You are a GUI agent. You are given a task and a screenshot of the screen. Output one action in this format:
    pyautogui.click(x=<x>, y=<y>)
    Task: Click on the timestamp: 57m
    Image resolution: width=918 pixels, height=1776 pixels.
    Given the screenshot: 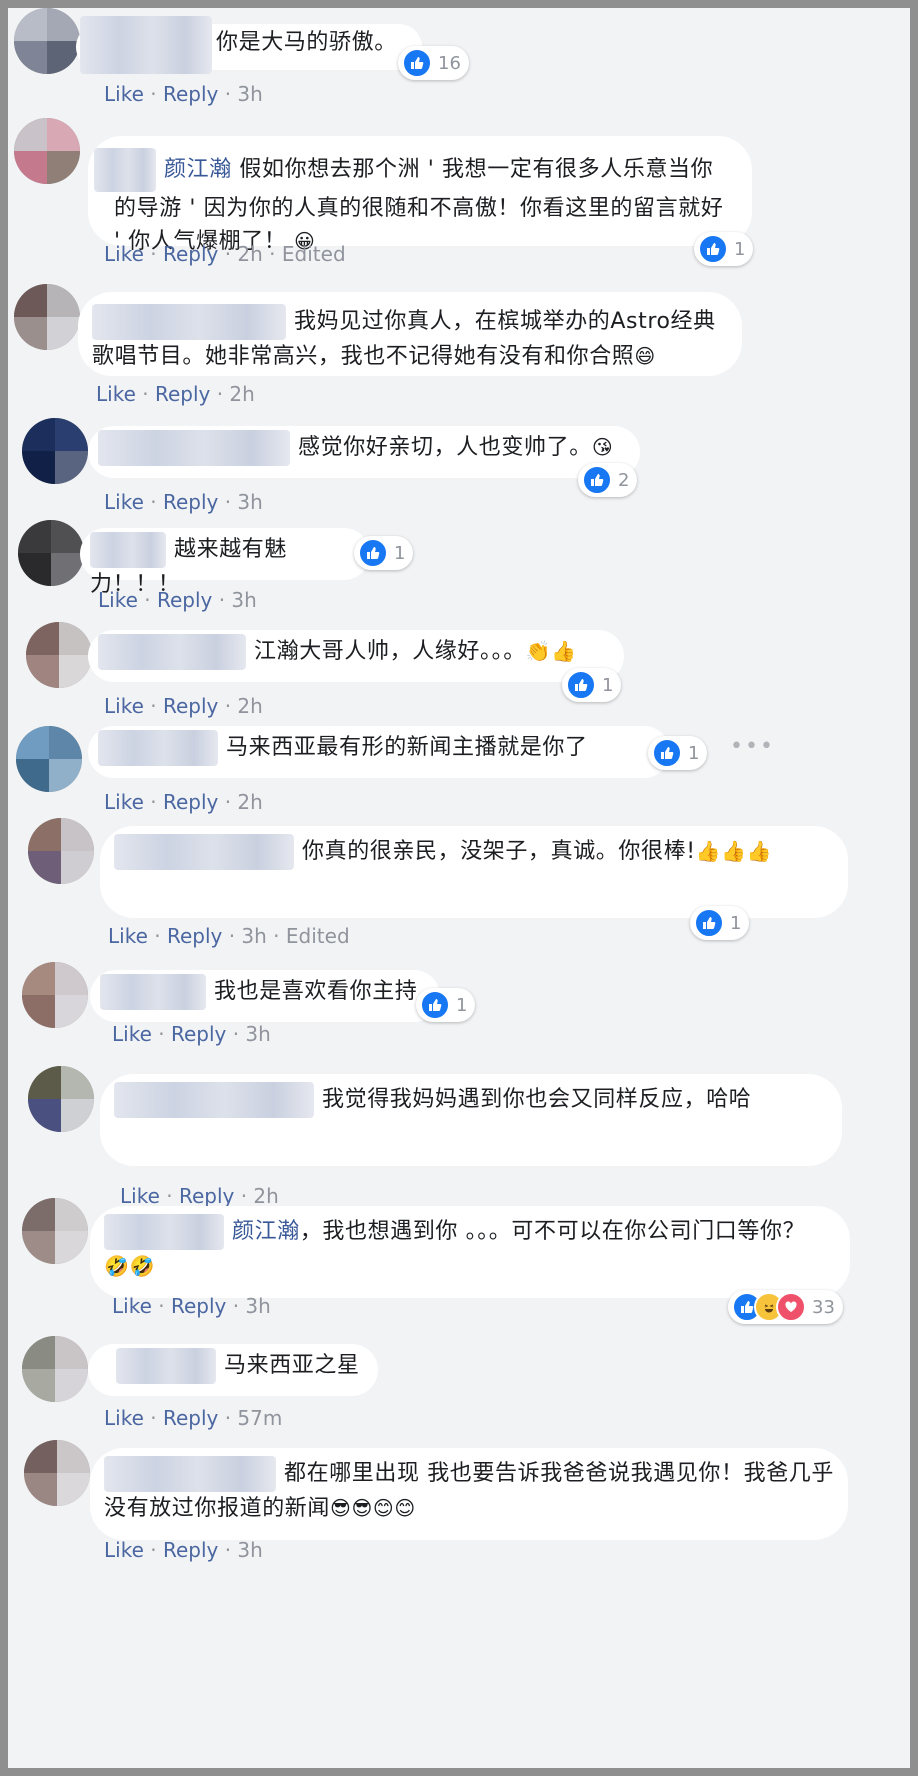 What is the action you would take?
    pyautogui.click(x=259, y=1418)
    